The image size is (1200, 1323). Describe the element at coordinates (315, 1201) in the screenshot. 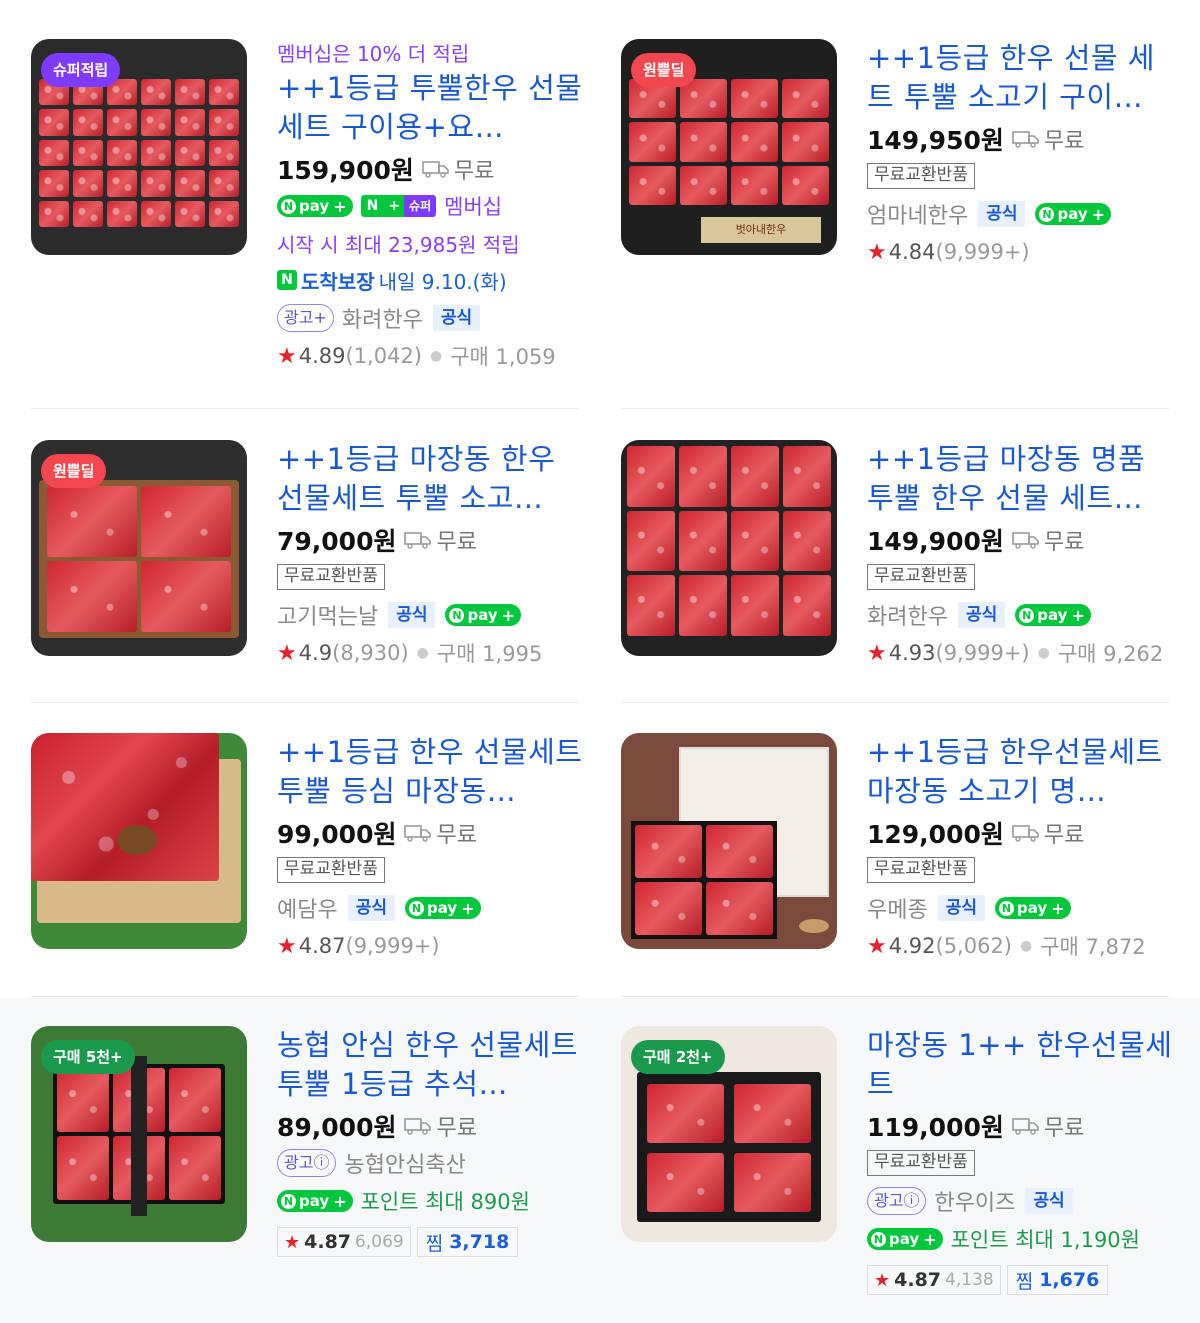

I see `npay-badge: Npay +` at that location.